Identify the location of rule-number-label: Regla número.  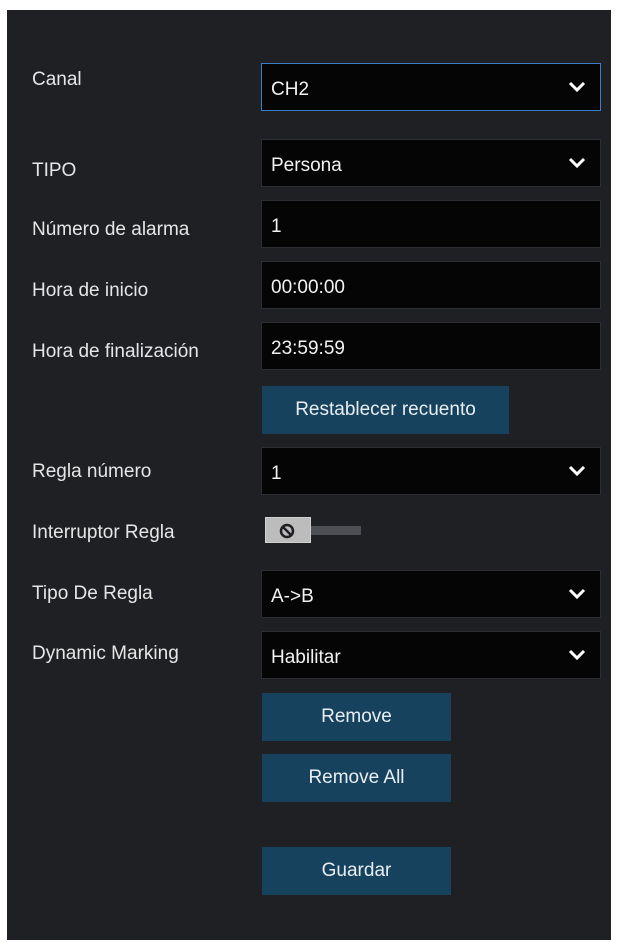
(92, 471).